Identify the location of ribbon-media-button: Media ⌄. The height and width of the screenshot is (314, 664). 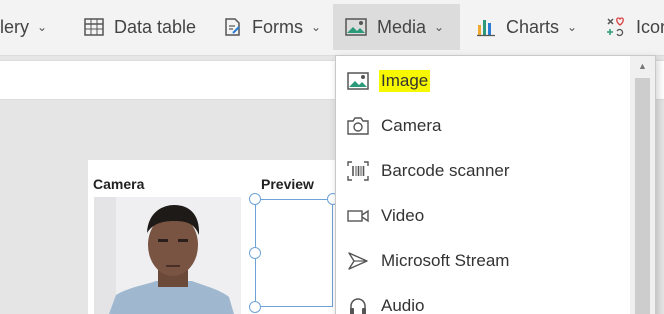
(396, 27).